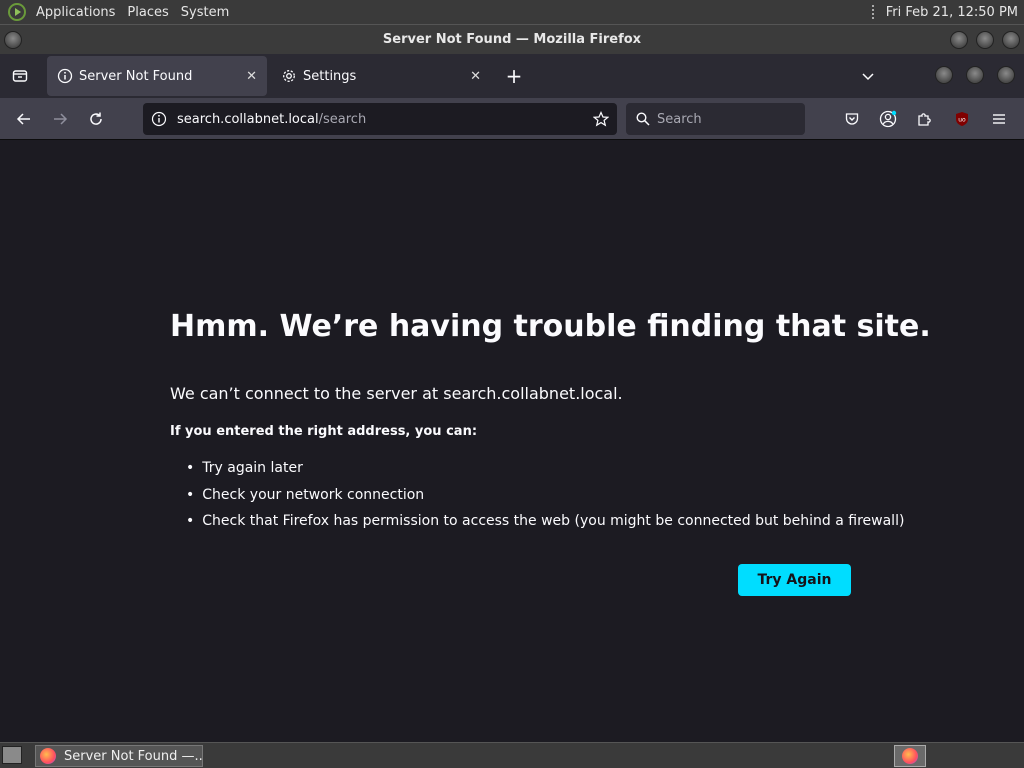  What do you see at coordinates (643, 119) in the screenshot?
I see `search-icon` at bounding box center [643, 119].